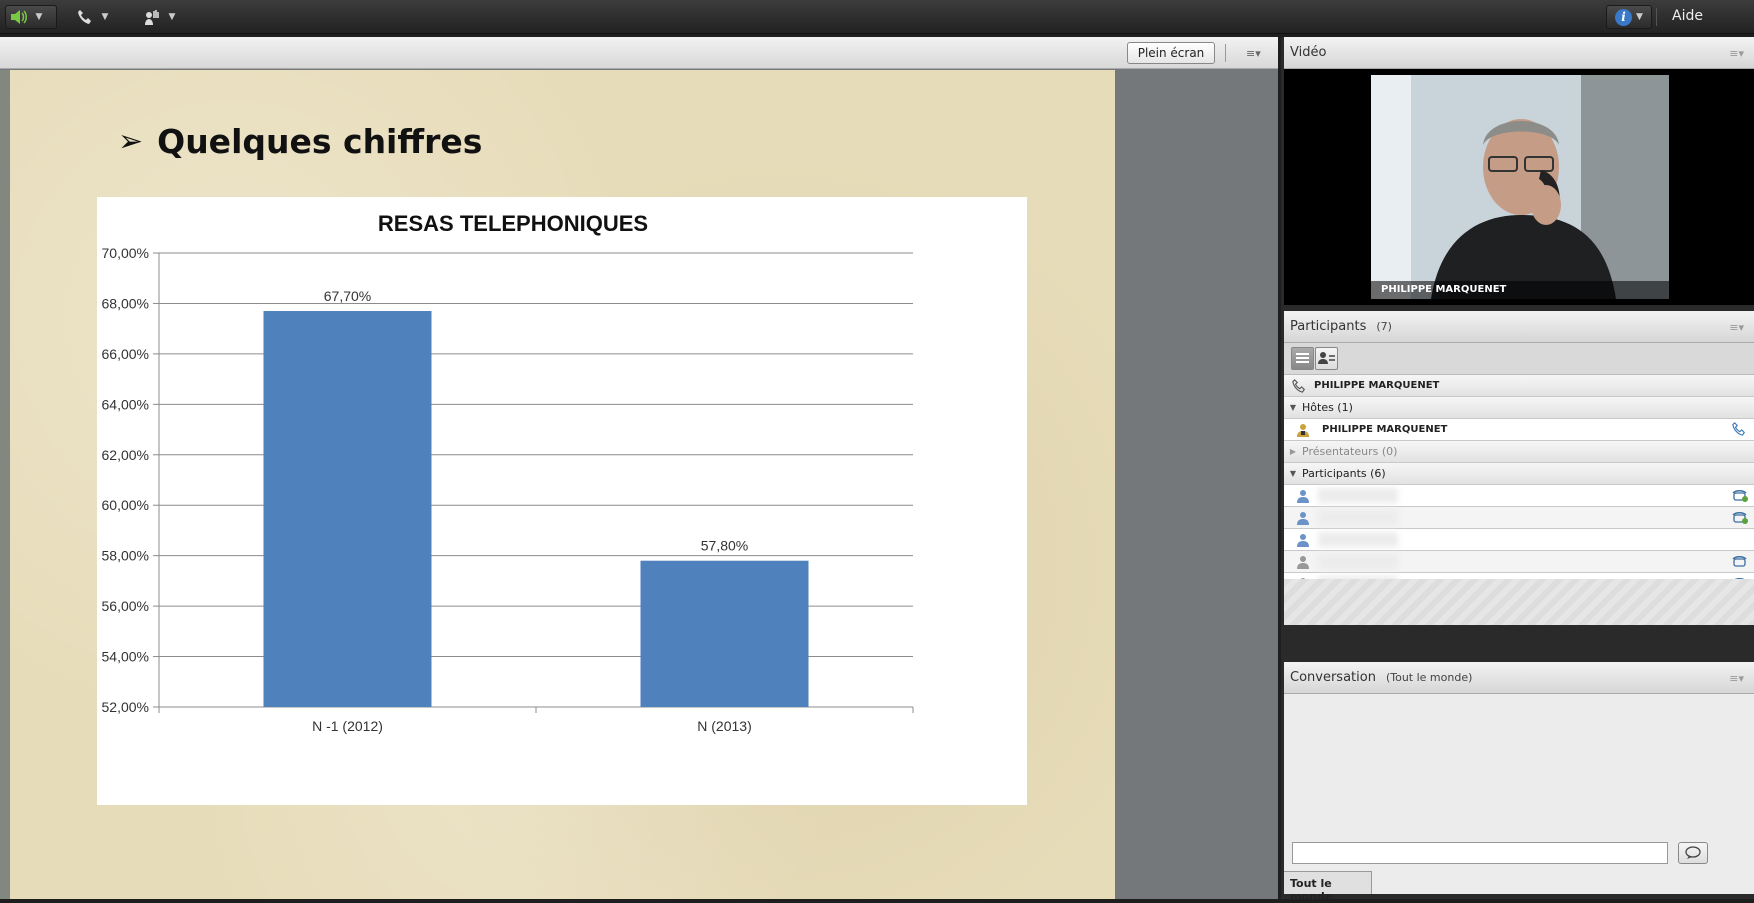  Describe the element at coordinates (1344, 473) in the screenshot. I see `participants-group-label: Participants (6)` at that location.